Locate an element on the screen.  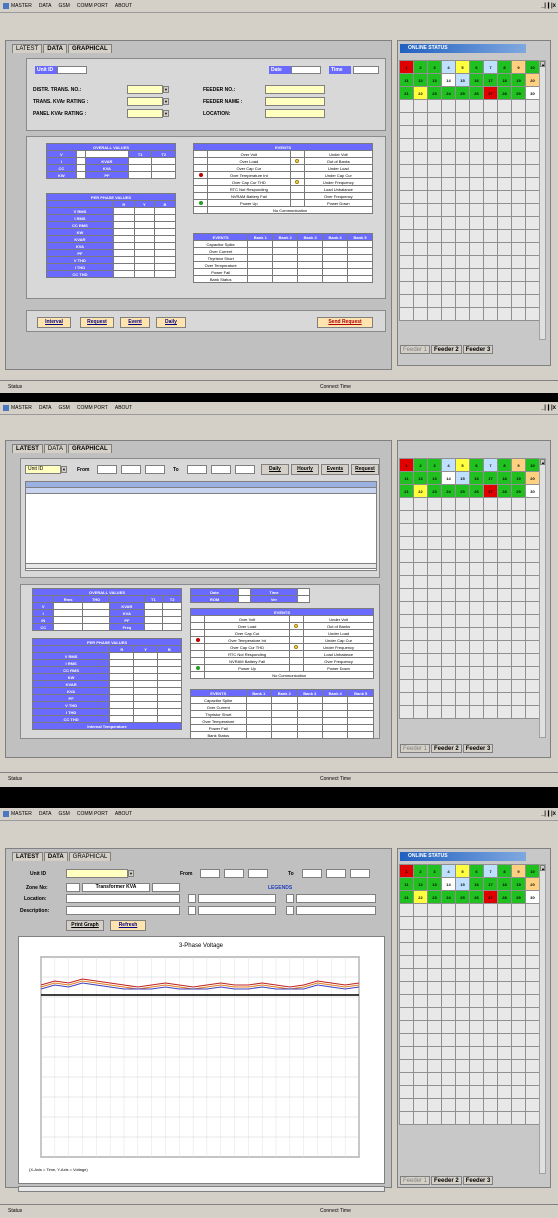
unit-id-select: Unit ID is located at coordinates (43, 469).